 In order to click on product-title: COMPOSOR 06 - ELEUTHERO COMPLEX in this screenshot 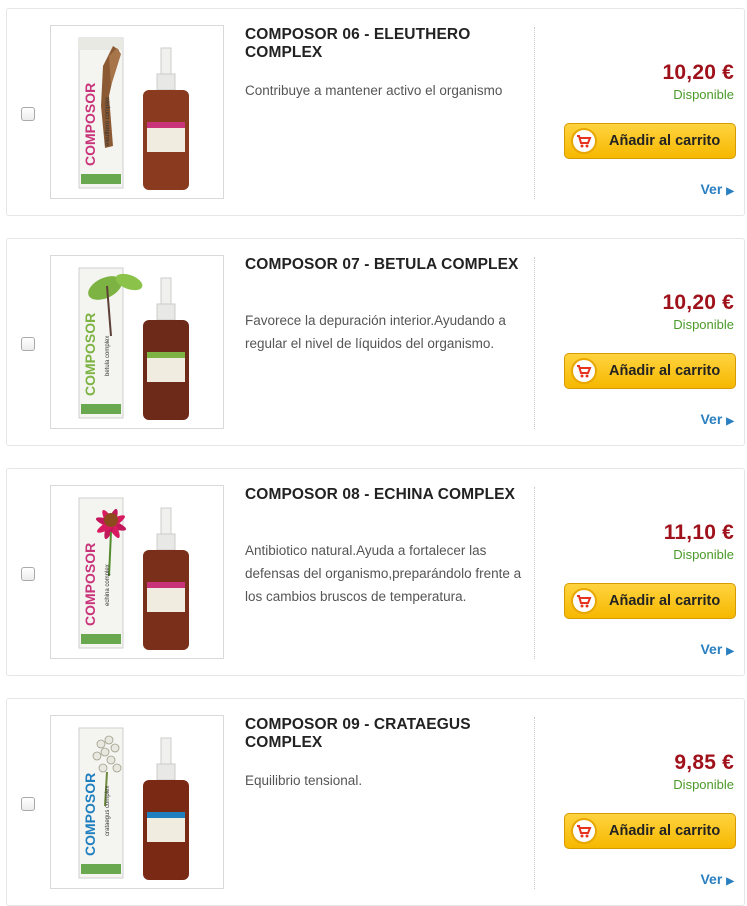, I will do `click(386, 44)`.